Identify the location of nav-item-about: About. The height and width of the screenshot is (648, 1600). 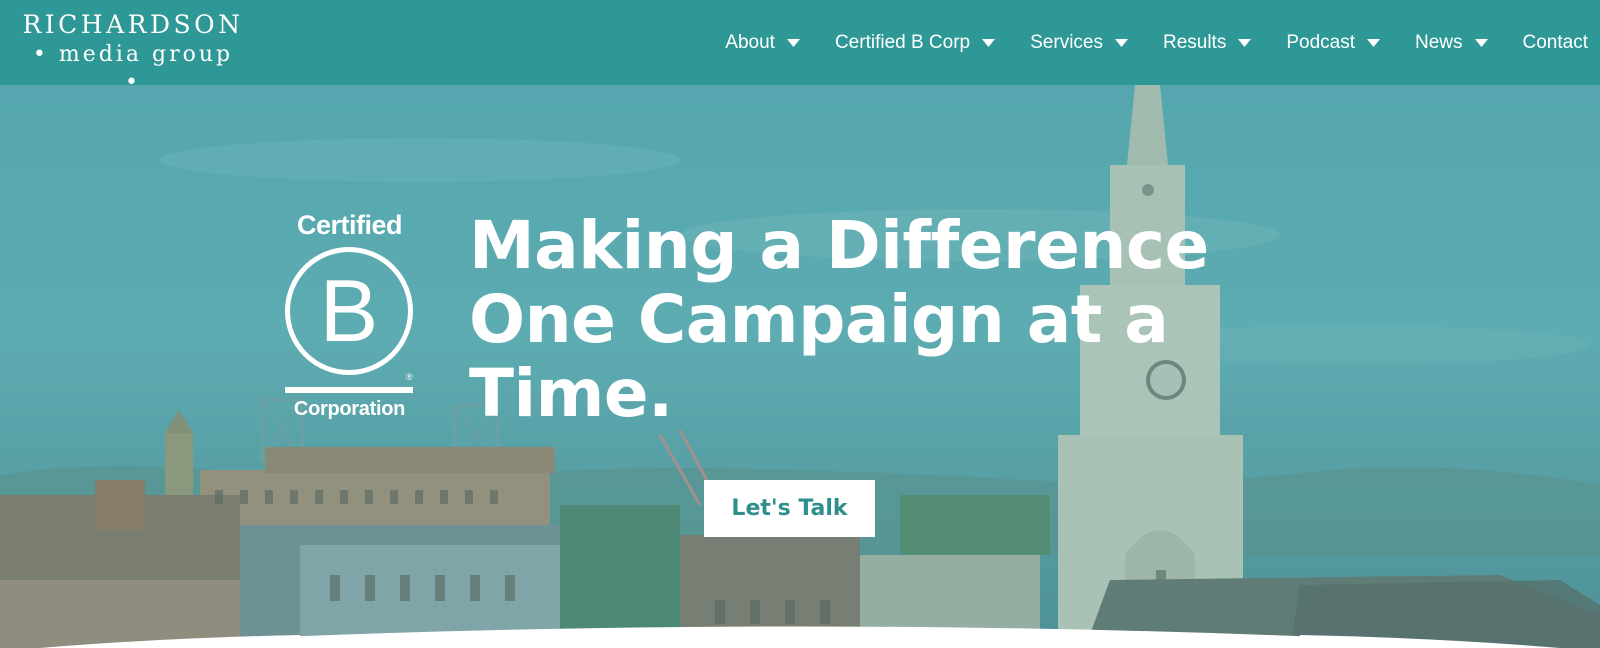
(762, 43).